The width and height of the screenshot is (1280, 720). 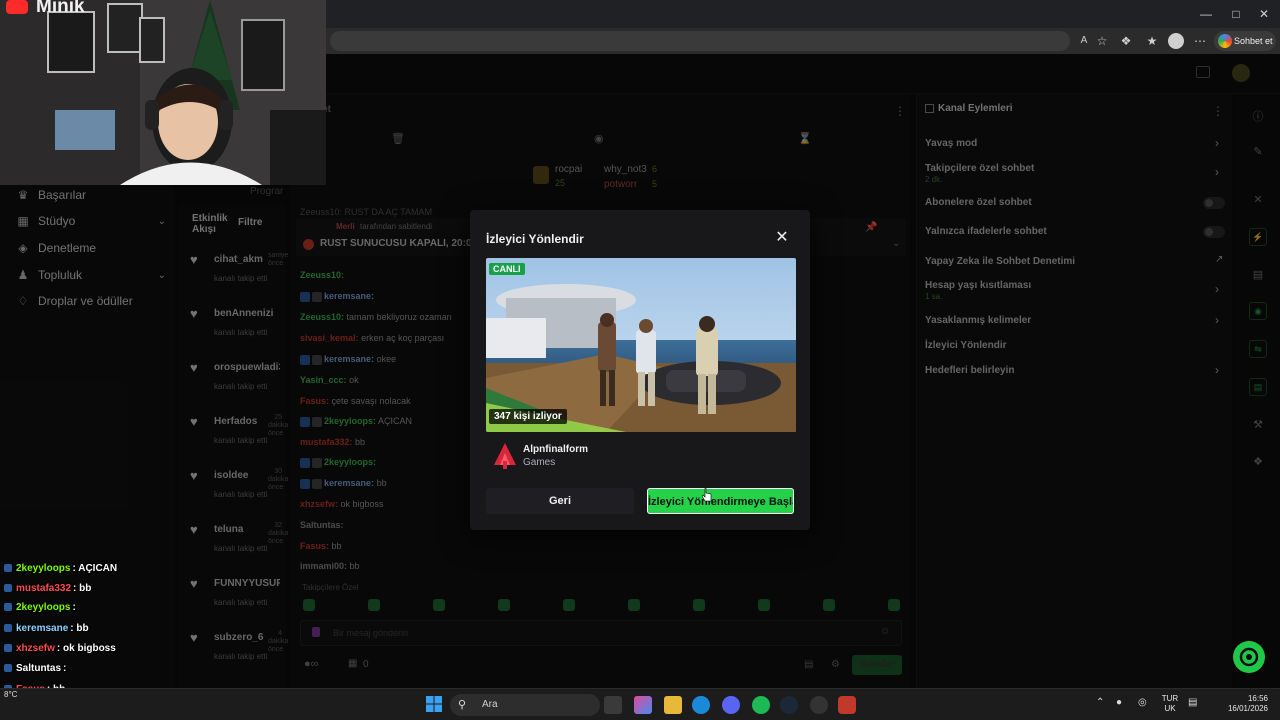 I want to click on minimize-icon: —, so click(x=1206, y=14).